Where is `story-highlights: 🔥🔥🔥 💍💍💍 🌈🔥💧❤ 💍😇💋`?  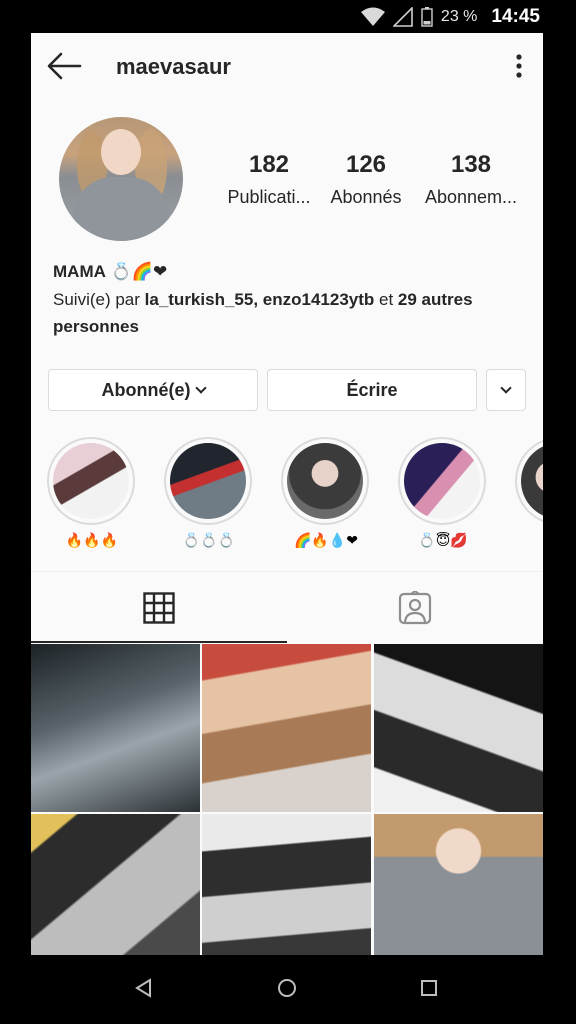
story-highlights: 🔥🔥🔥 💍💍💍 🌈🔥💧❤ 💍😇💋 is located at coordinates (287, 497).